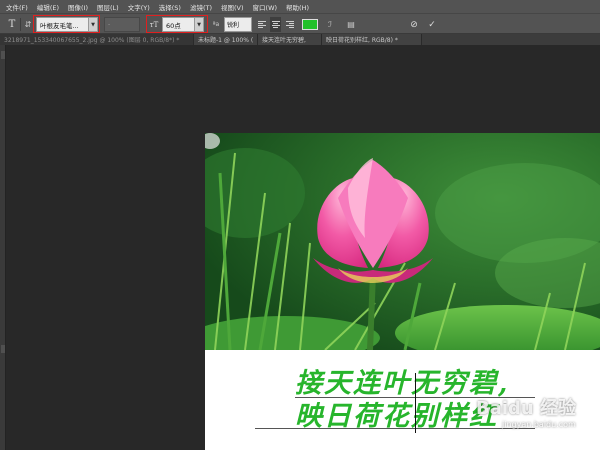 This screenshot has width=600, height=450. I want to click on text-cursor, so click(415, 403).